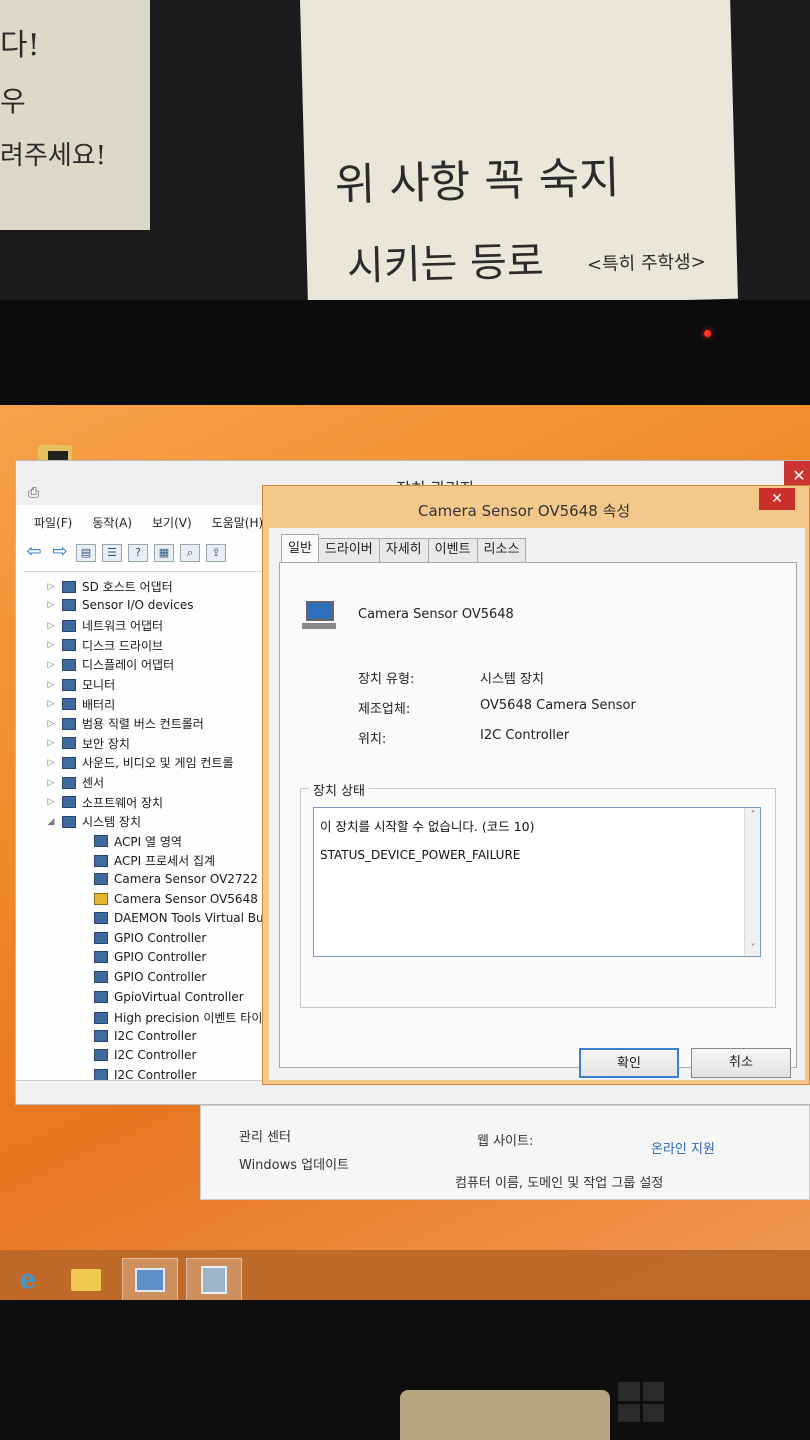 The width and height of the screenshot is (810, 1440). I want to click on tree-item: ▷ 네트워크 어댑터, so click(105, 625).